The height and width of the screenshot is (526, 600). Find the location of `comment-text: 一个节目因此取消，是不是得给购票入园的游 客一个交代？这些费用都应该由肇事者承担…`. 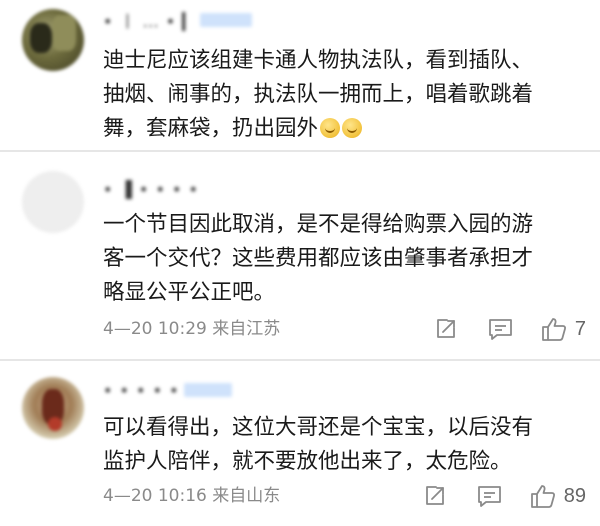

comment-text: 一个节目因此取消，是不是得给购票入园的游 客一个交代？这些费用都应该由肇事者承担… is located at coordinates (318, 258).